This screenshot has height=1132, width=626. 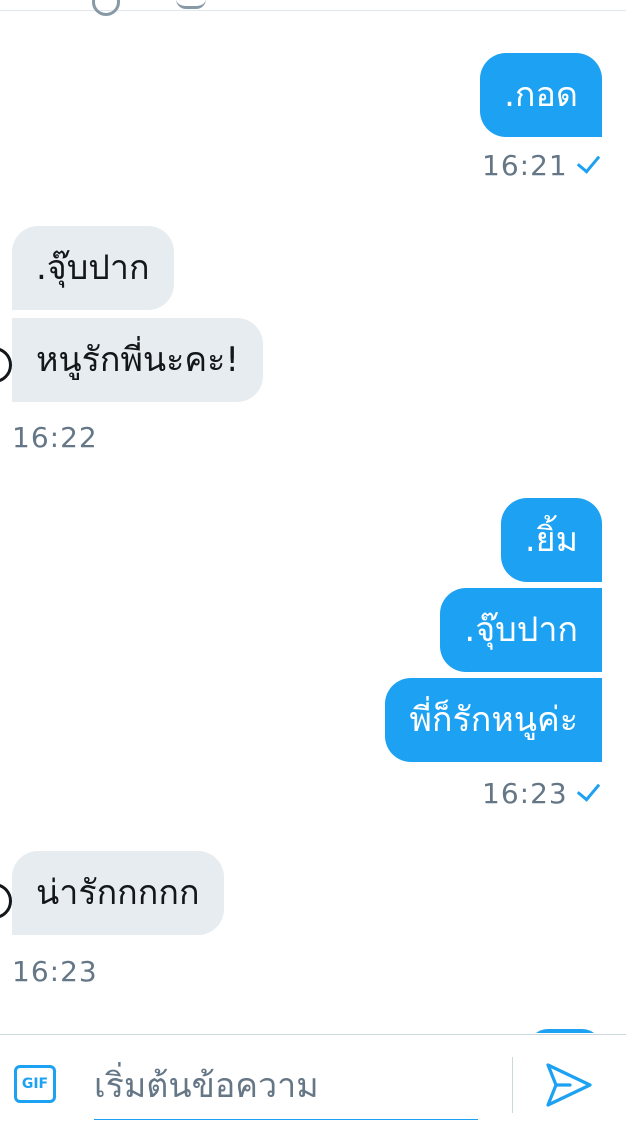 I want to click on send-button, so click(x=568, y=1085).